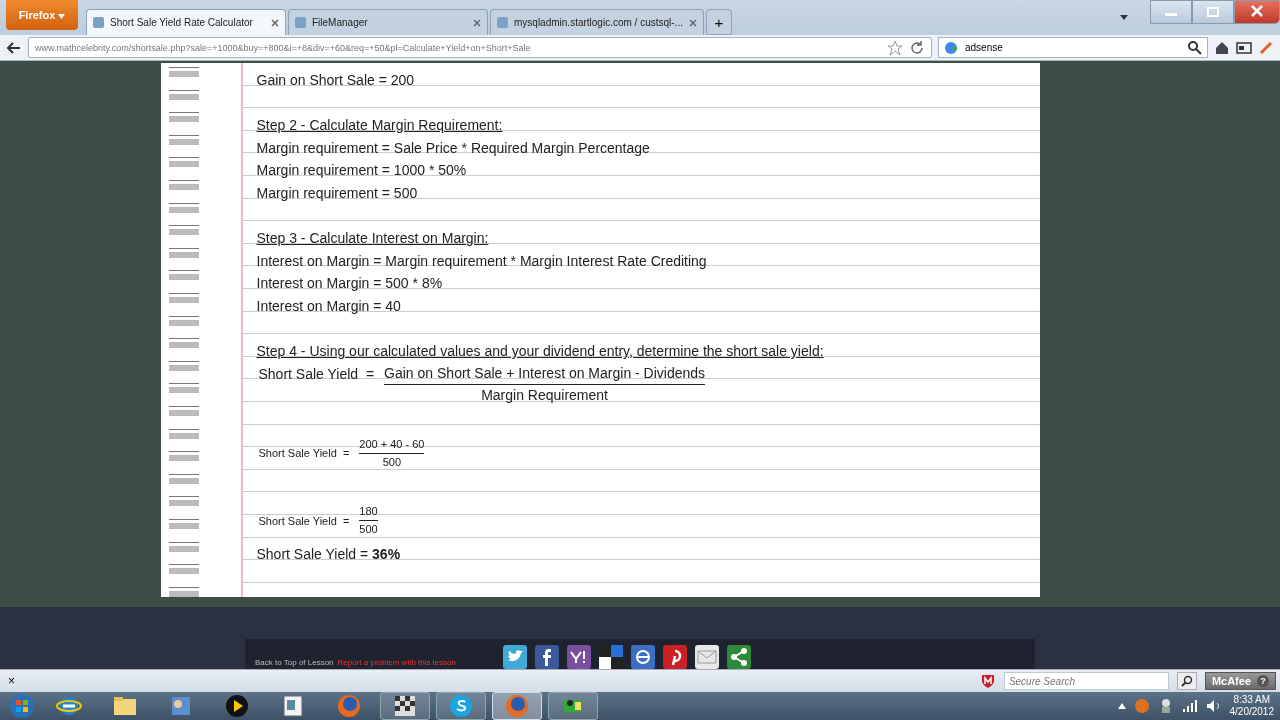 The width and height of the screenshot is (1280, 720). I want to click on skype-app-icon, so click(461, 706).